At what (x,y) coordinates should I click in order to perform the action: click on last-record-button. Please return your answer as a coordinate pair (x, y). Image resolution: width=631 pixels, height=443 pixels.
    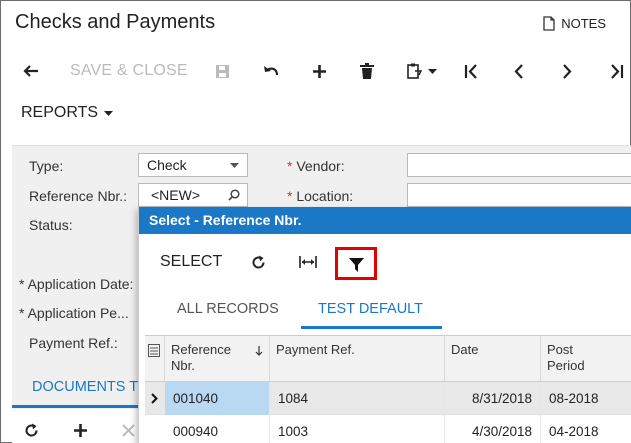
    Looking at the image, I should click on (617, 71).